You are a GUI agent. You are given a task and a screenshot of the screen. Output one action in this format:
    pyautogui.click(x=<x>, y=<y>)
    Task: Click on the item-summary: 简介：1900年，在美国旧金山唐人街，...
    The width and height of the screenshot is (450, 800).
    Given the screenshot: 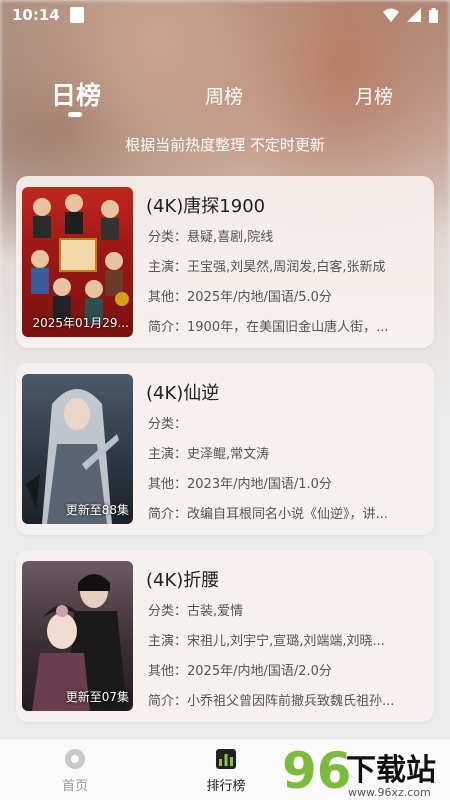 What is the action you would take?
    pyautogui.click(x=268, y=327)
    